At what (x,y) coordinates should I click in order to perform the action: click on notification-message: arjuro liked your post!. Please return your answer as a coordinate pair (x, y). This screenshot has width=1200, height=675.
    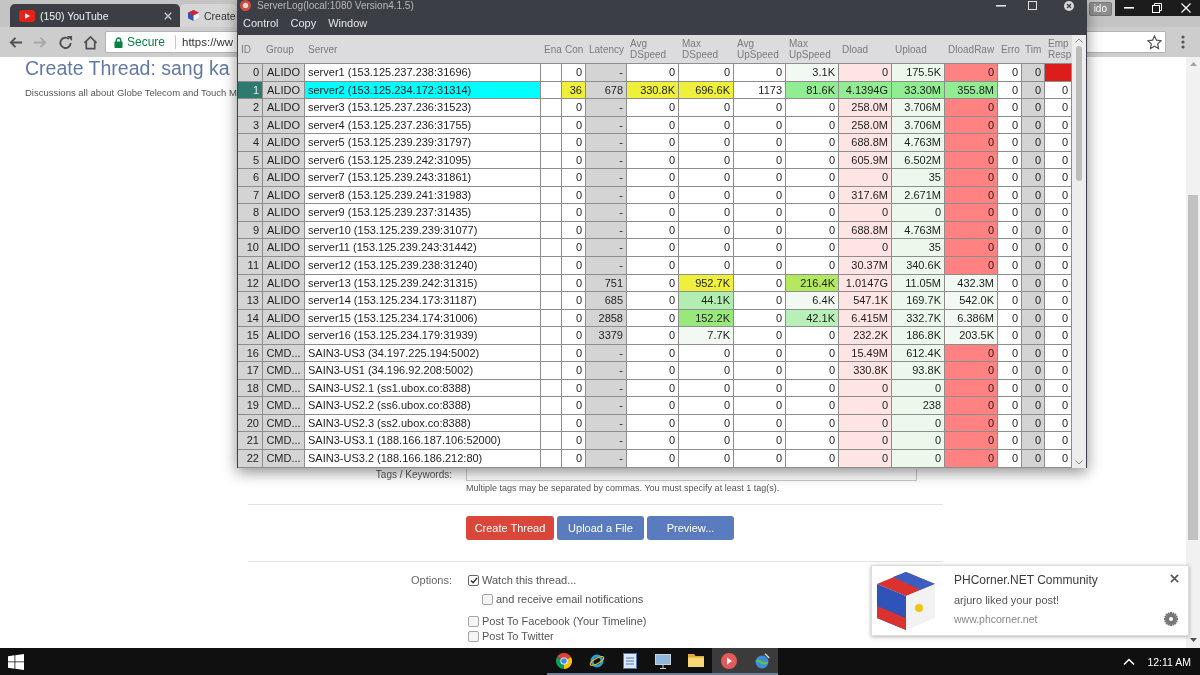
    Looking at the image, I should click on (1007, 600).